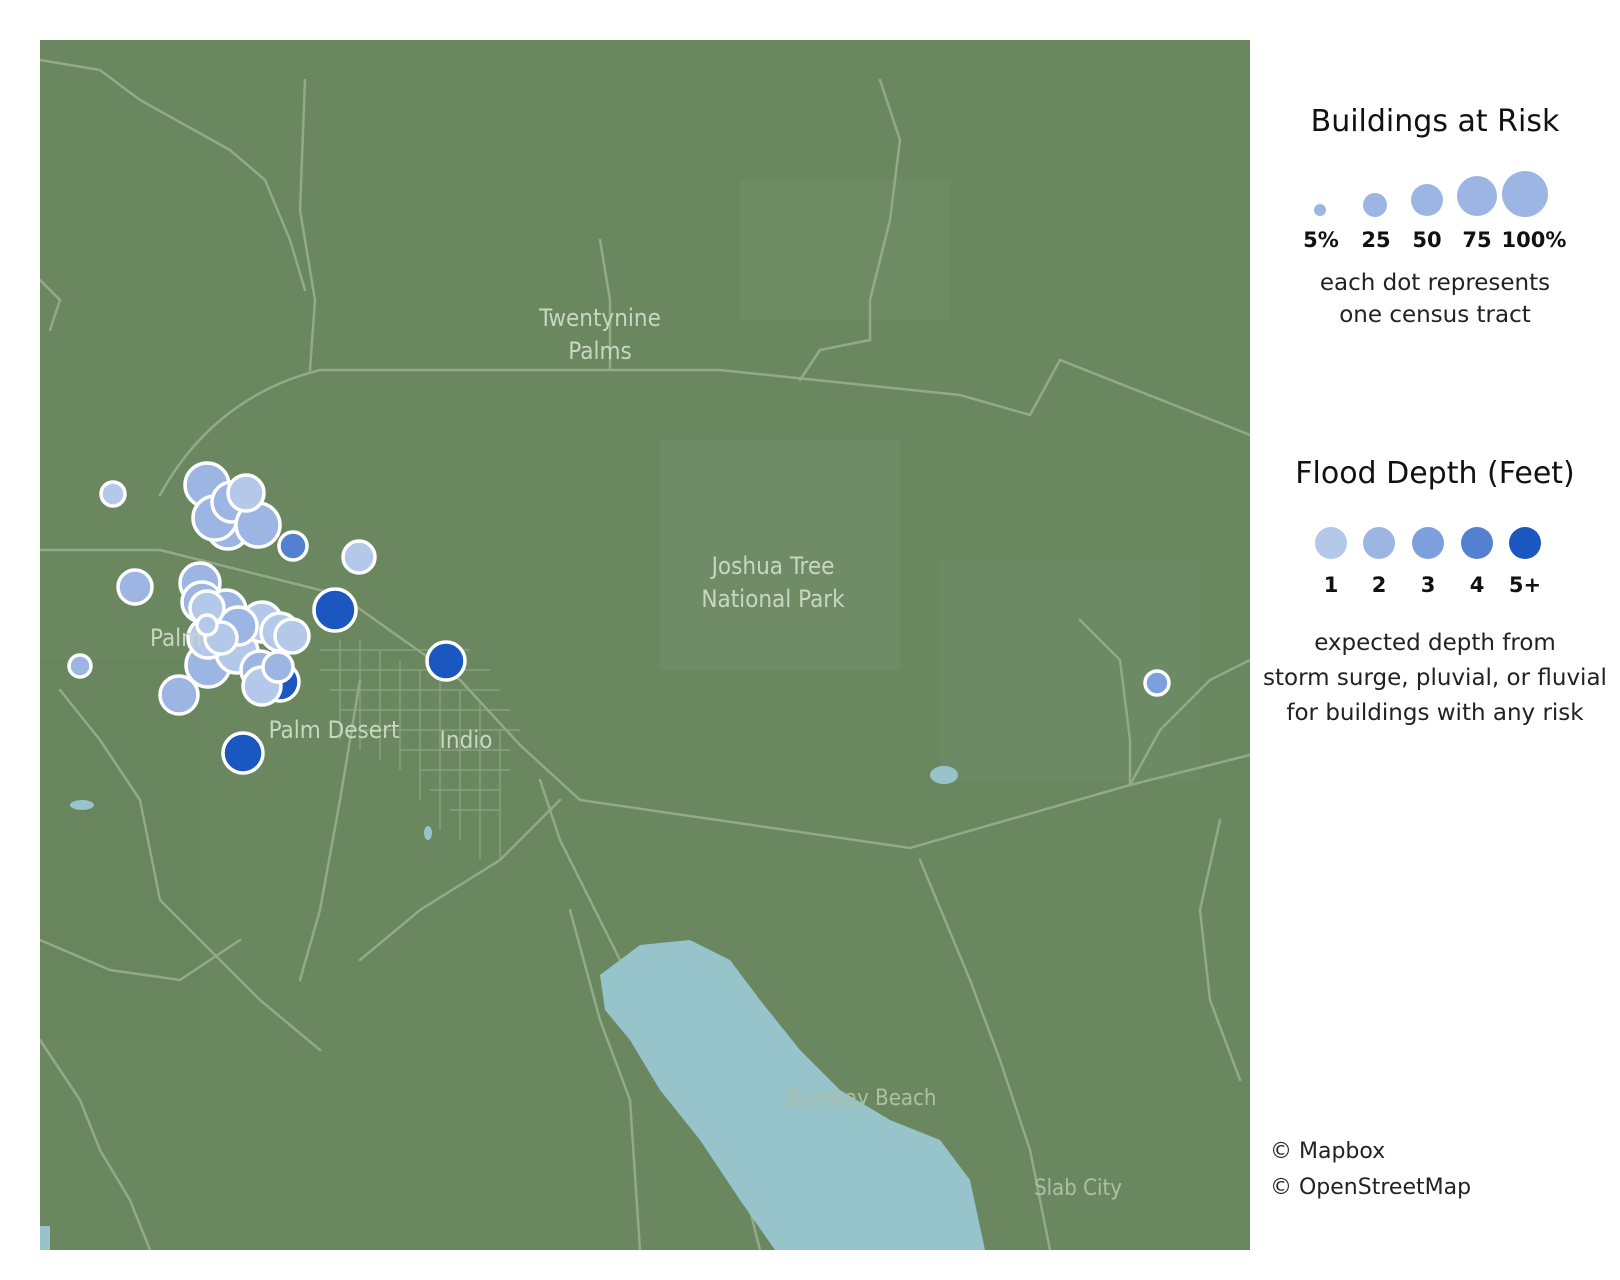  I want to click on pond, so click(428, 833).